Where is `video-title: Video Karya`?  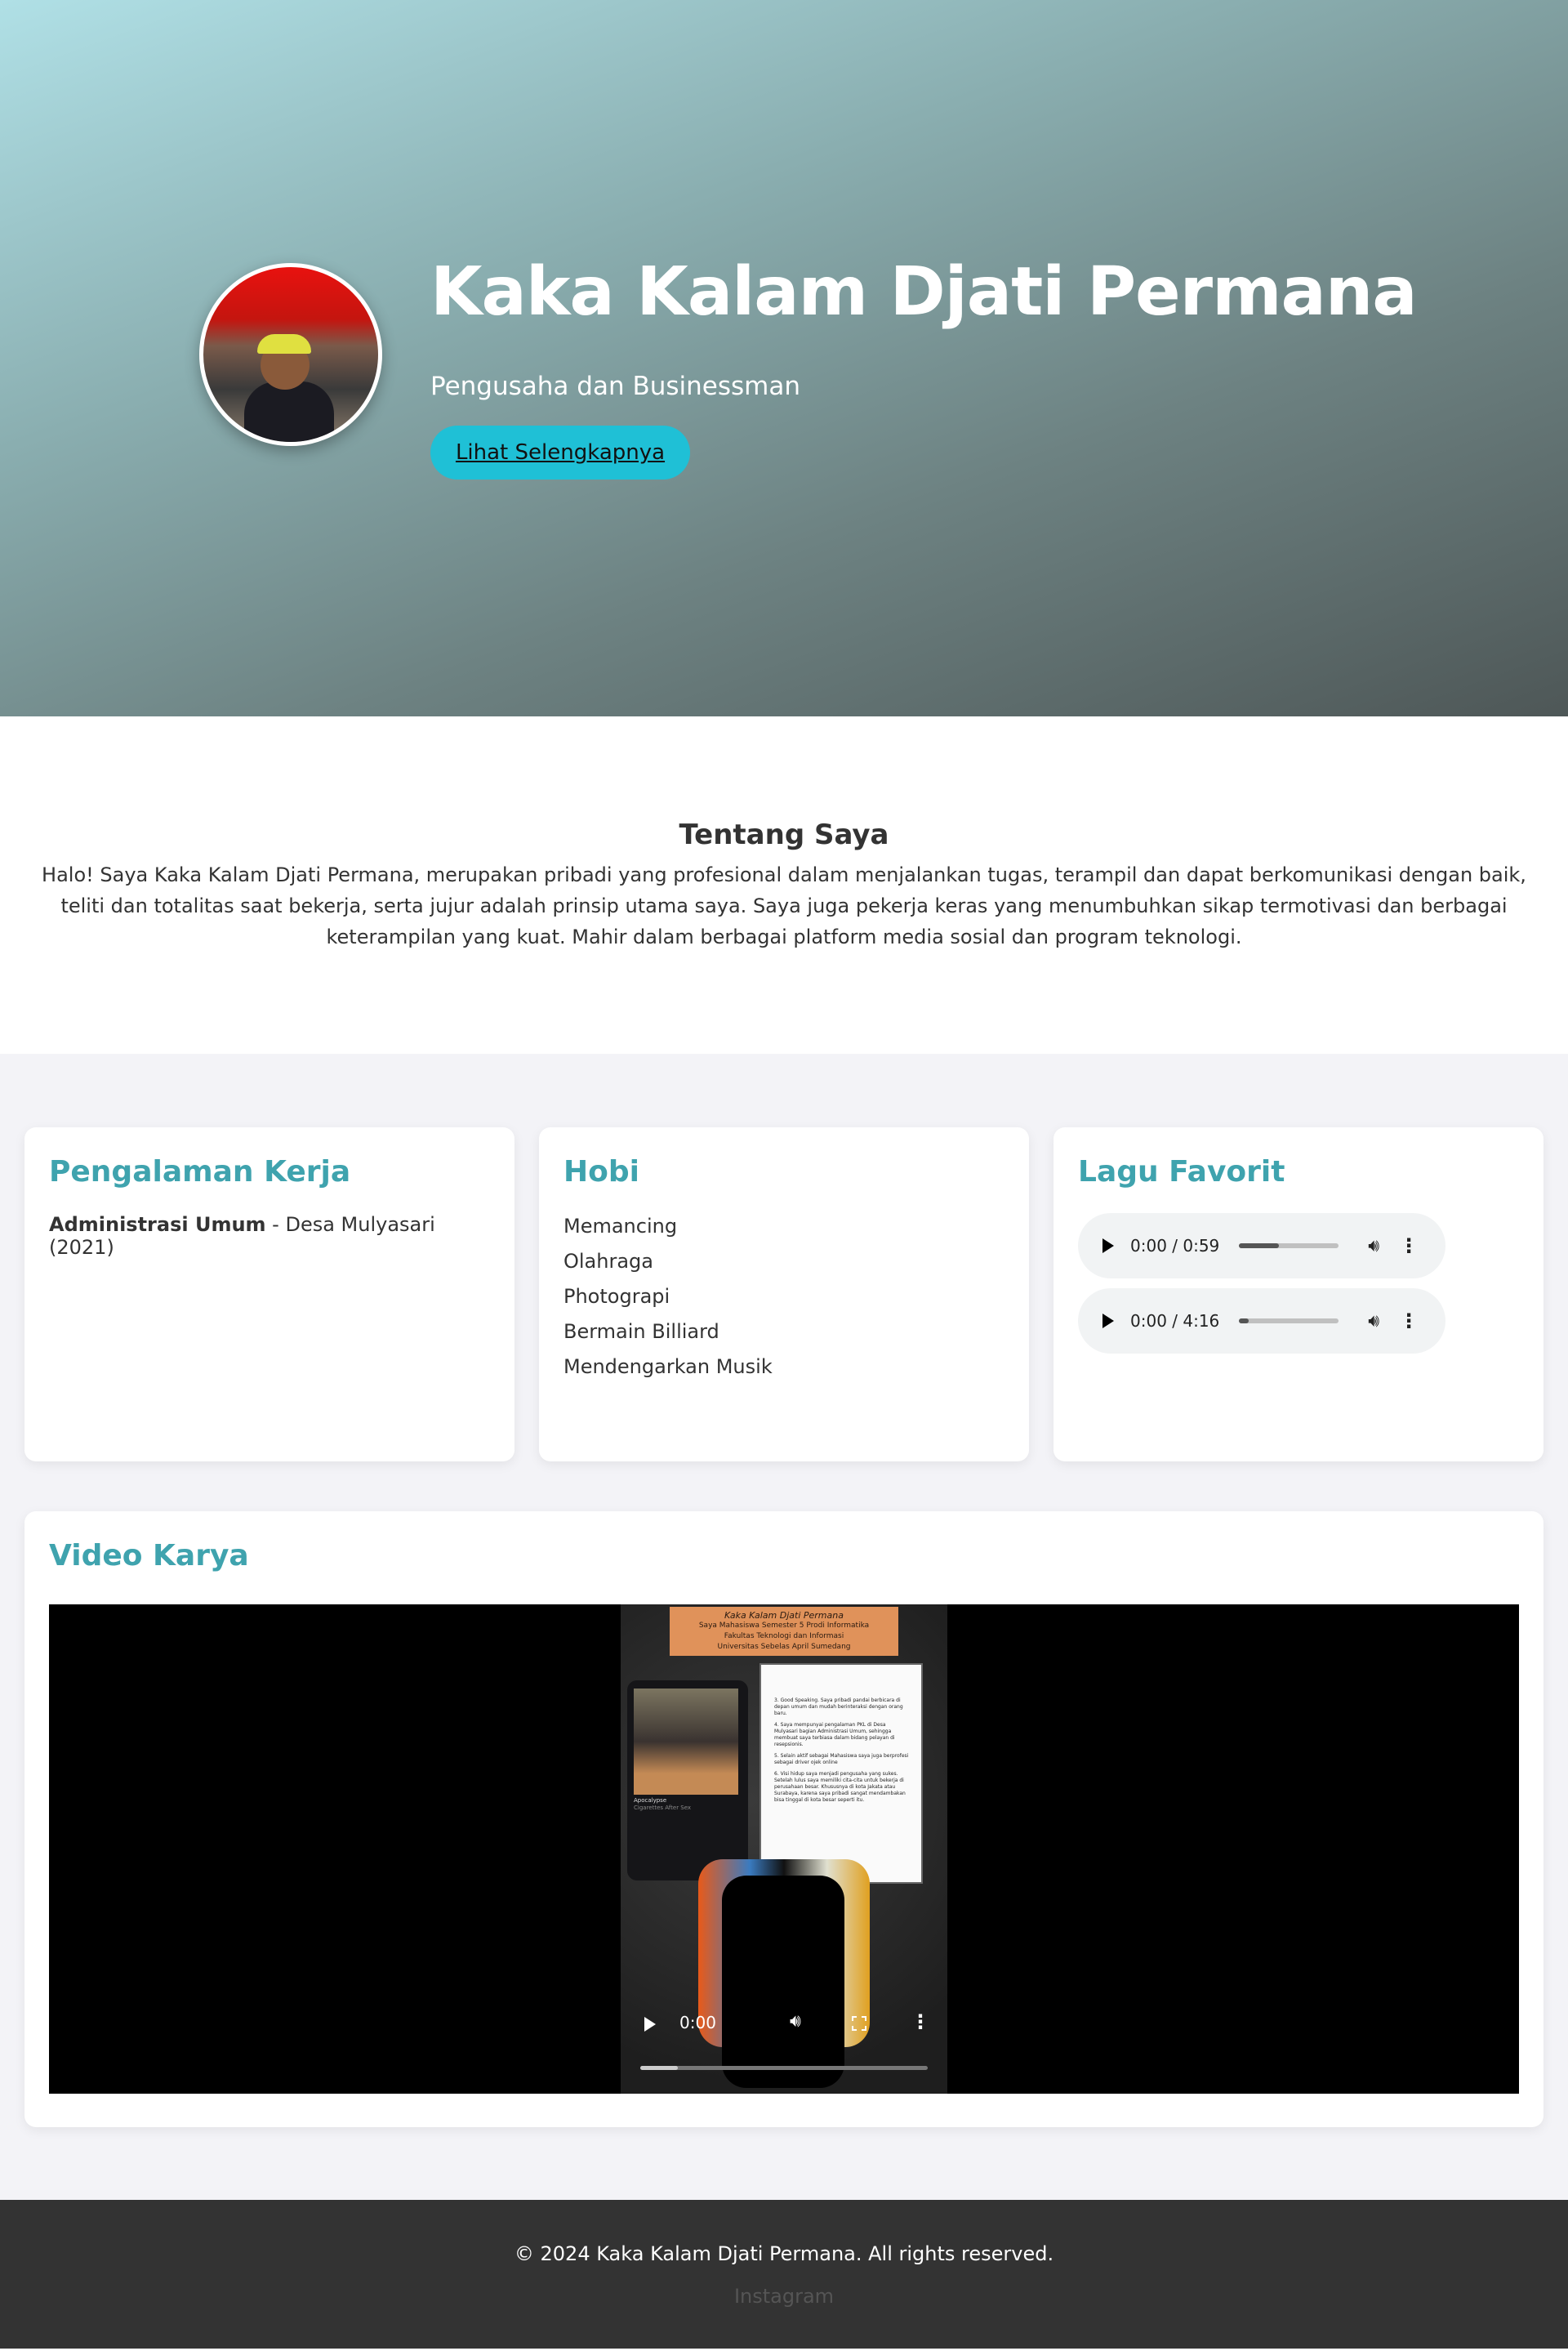
video-title: Video Karya is located at coordinates (149, 1556).